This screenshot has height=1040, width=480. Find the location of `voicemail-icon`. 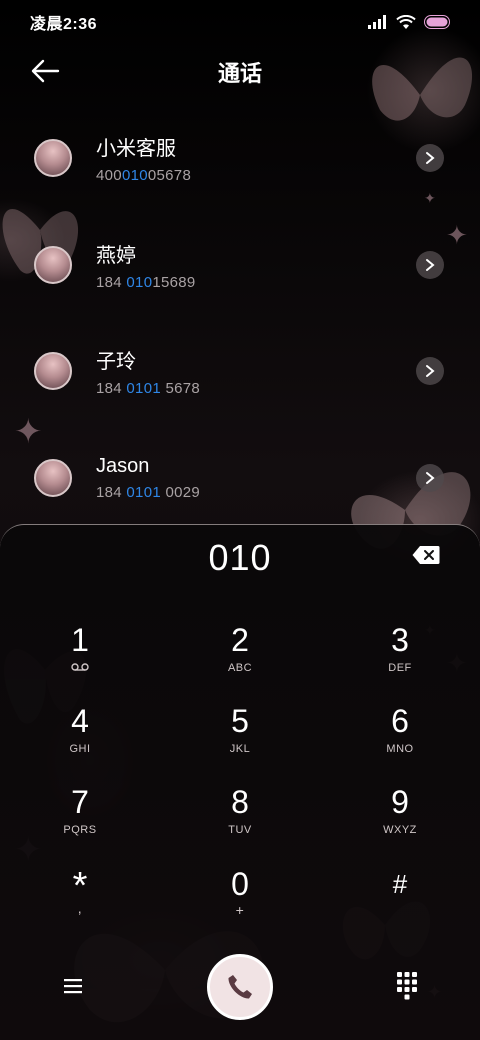

voicemail-icon is located at coordinates (80, 667).